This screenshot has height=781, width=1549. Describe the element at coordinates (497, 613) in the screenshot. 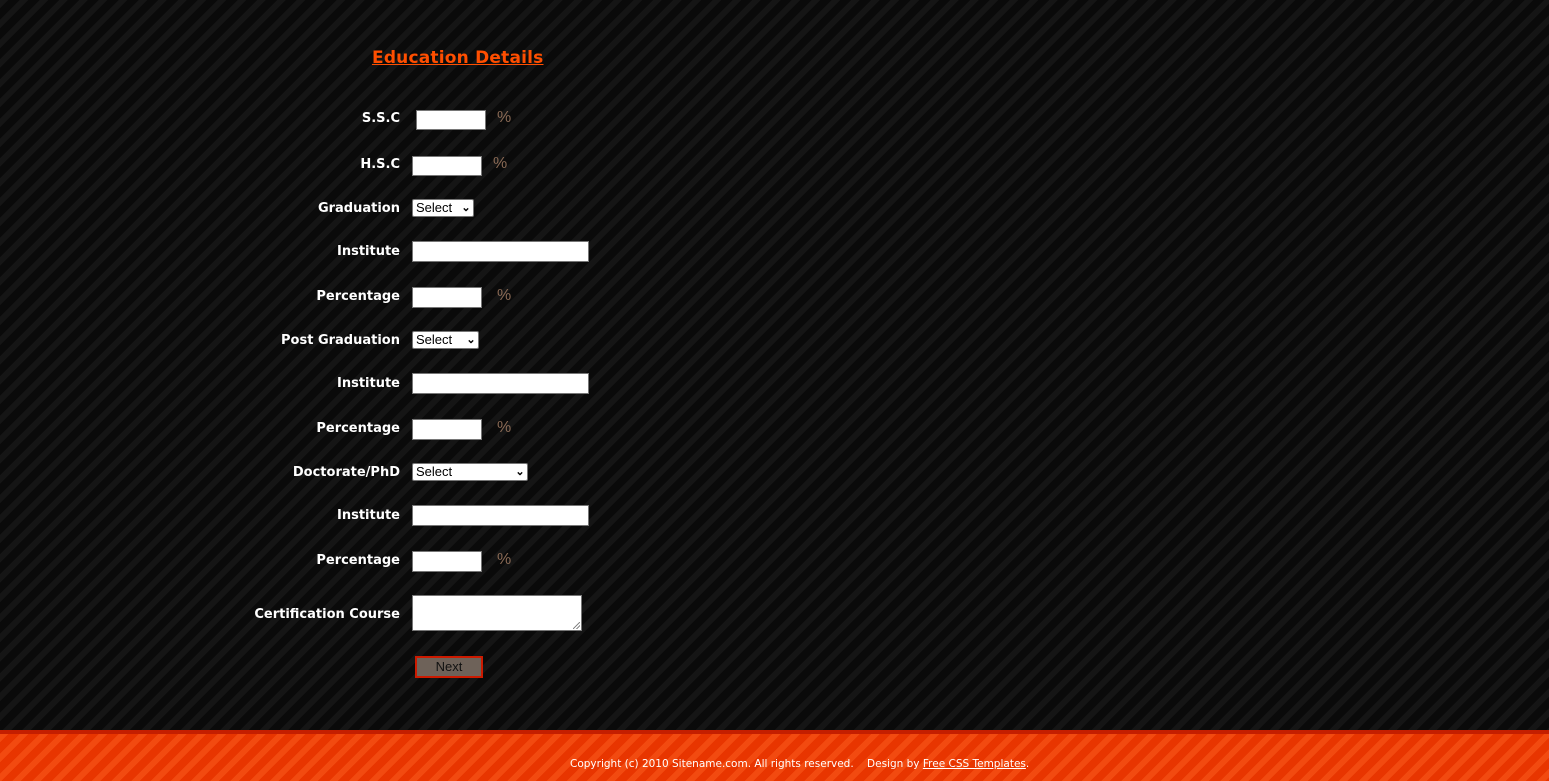

I see `certification-course-textarea` at that location.